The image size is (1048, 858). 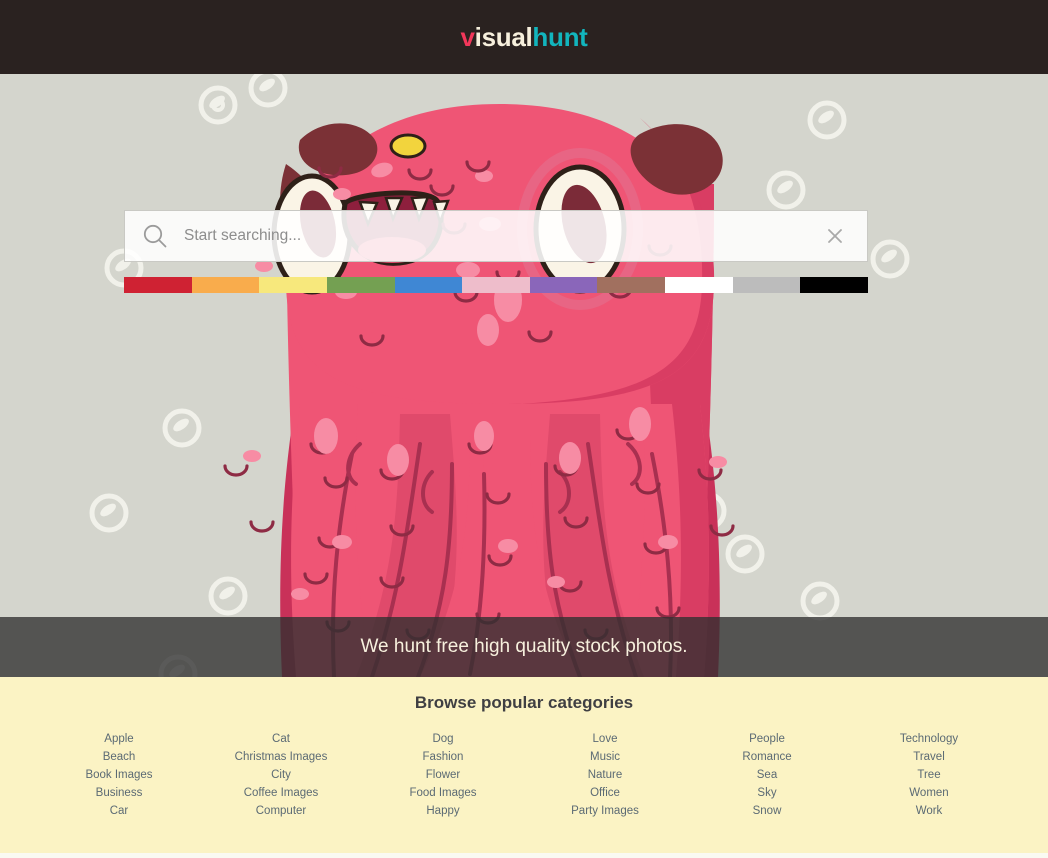 What do you see at coordinates (225, 285) in the screenshot?
I see `color-swatch-orange` at bounding box center [225, 285].